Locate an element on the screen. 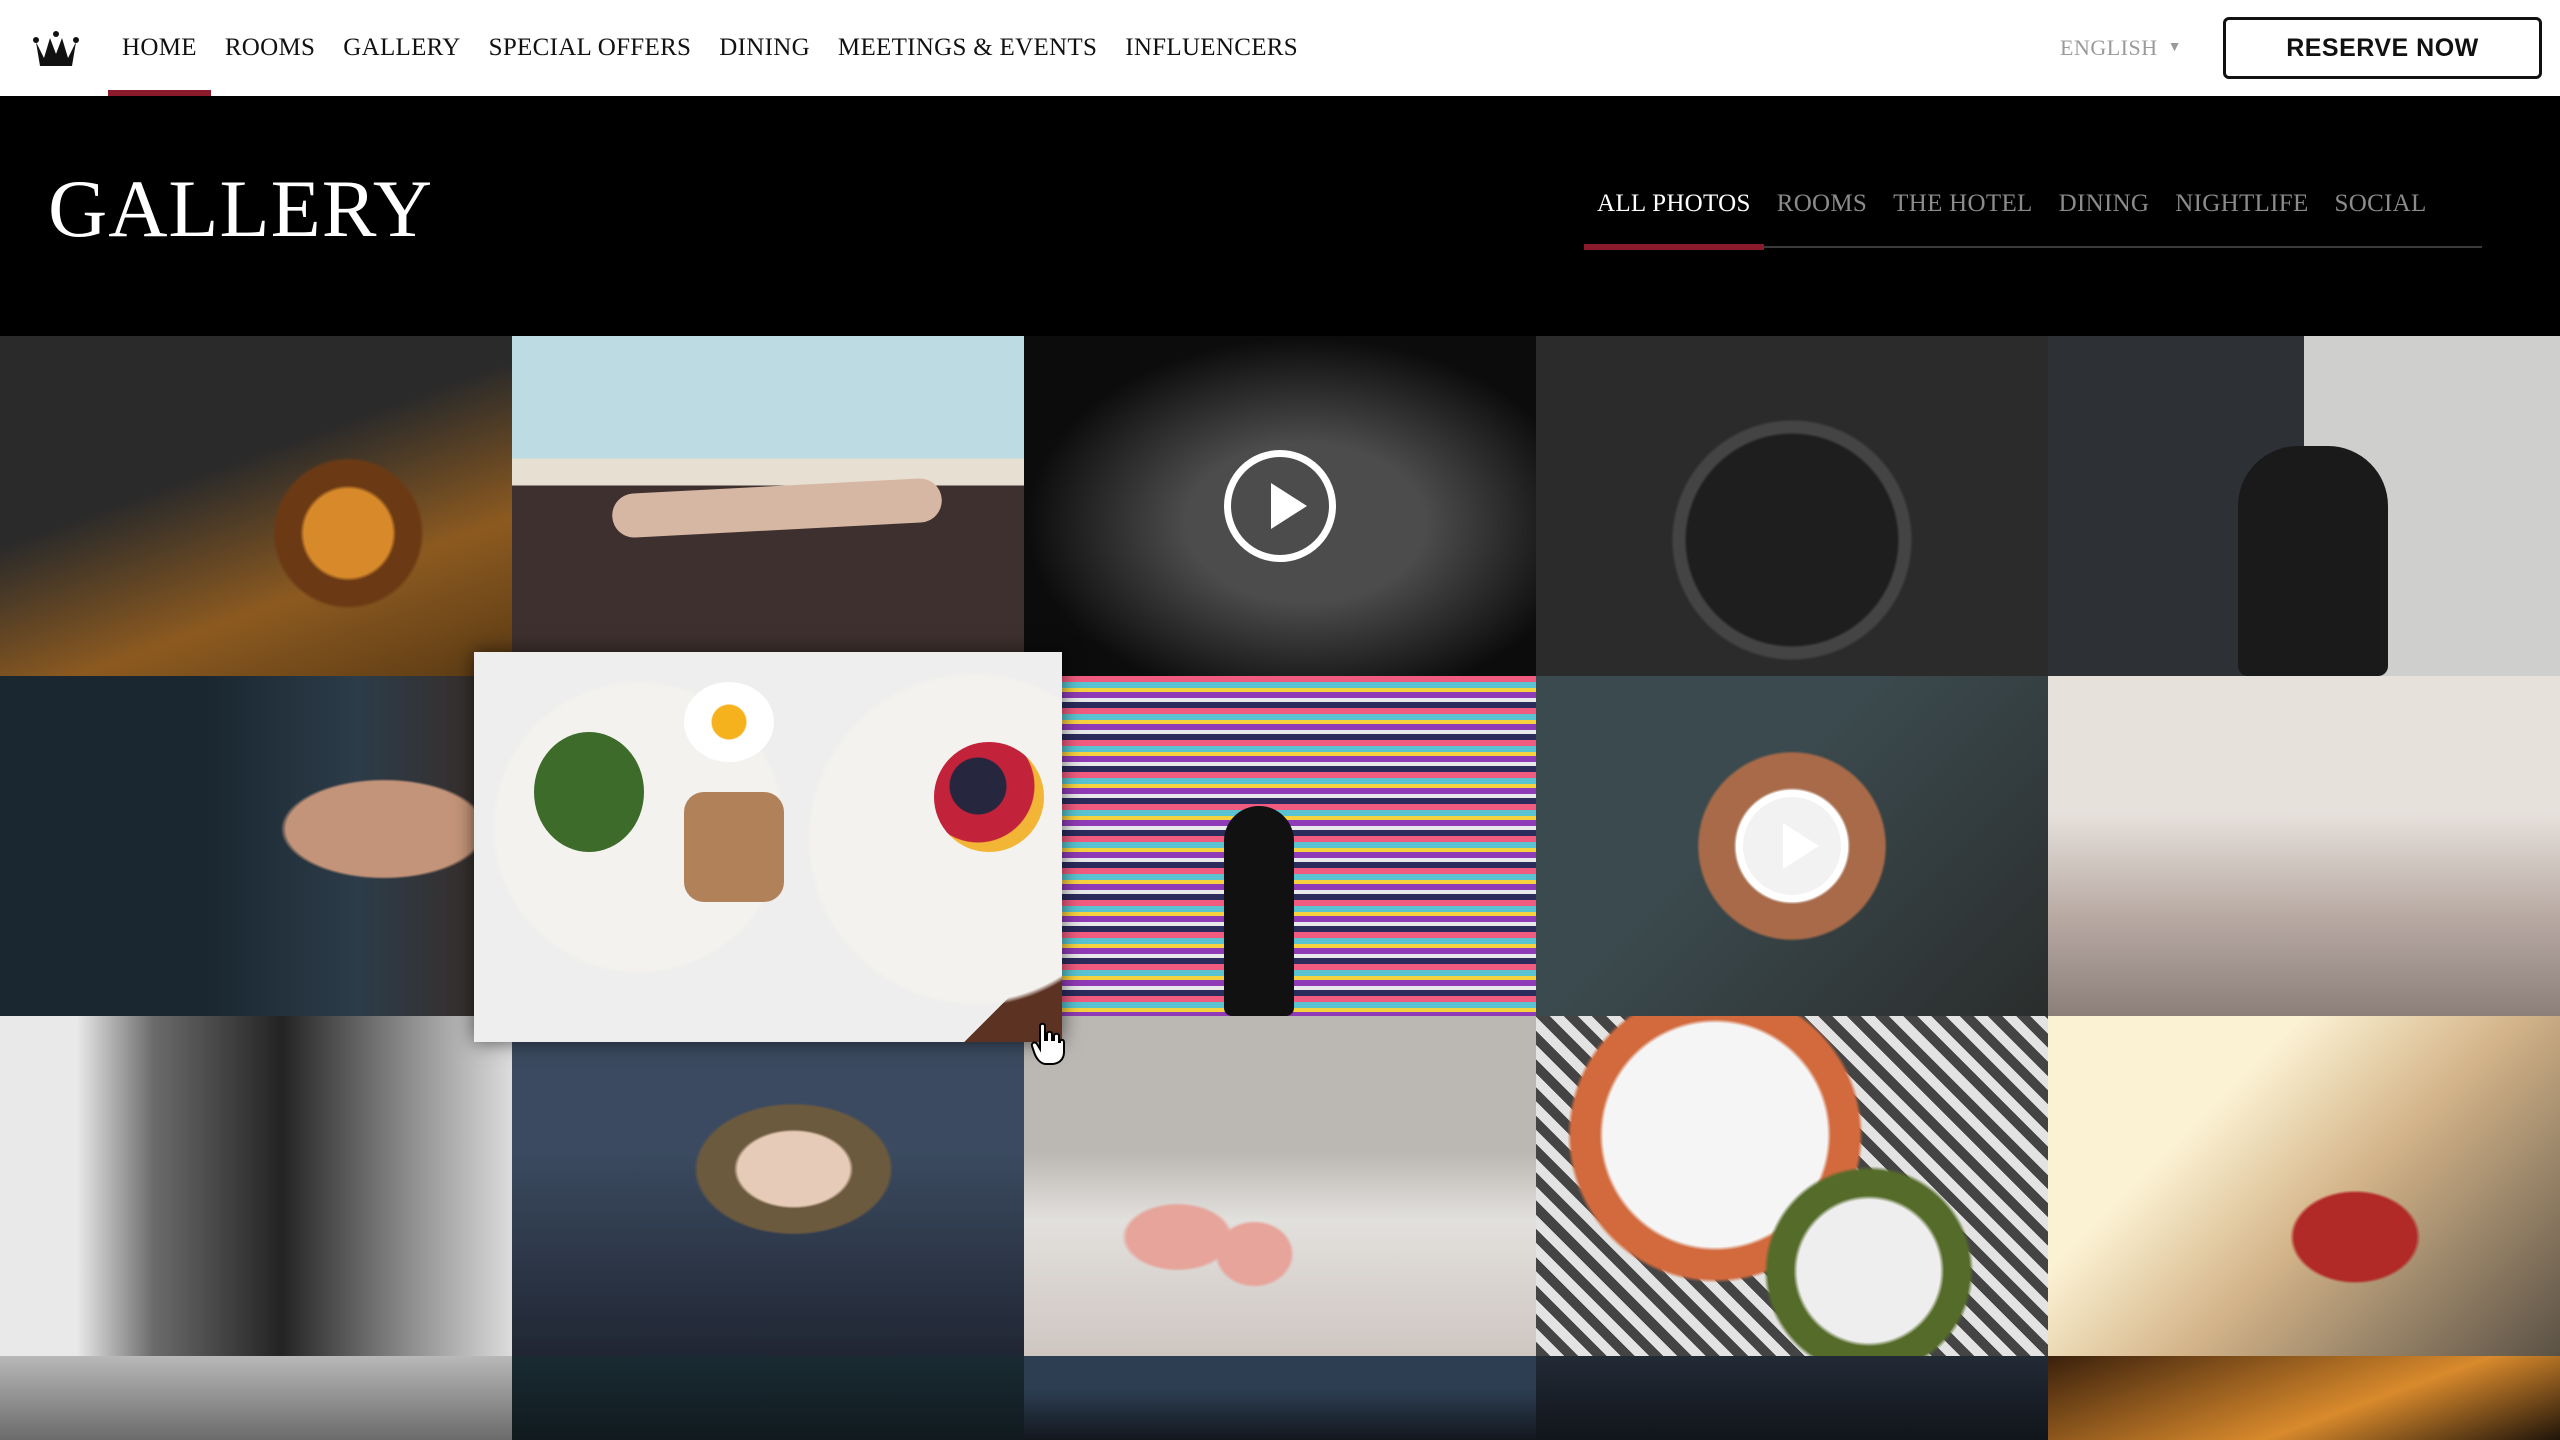  gallery-tile-piano-video is located at coordinates (1280, 506).